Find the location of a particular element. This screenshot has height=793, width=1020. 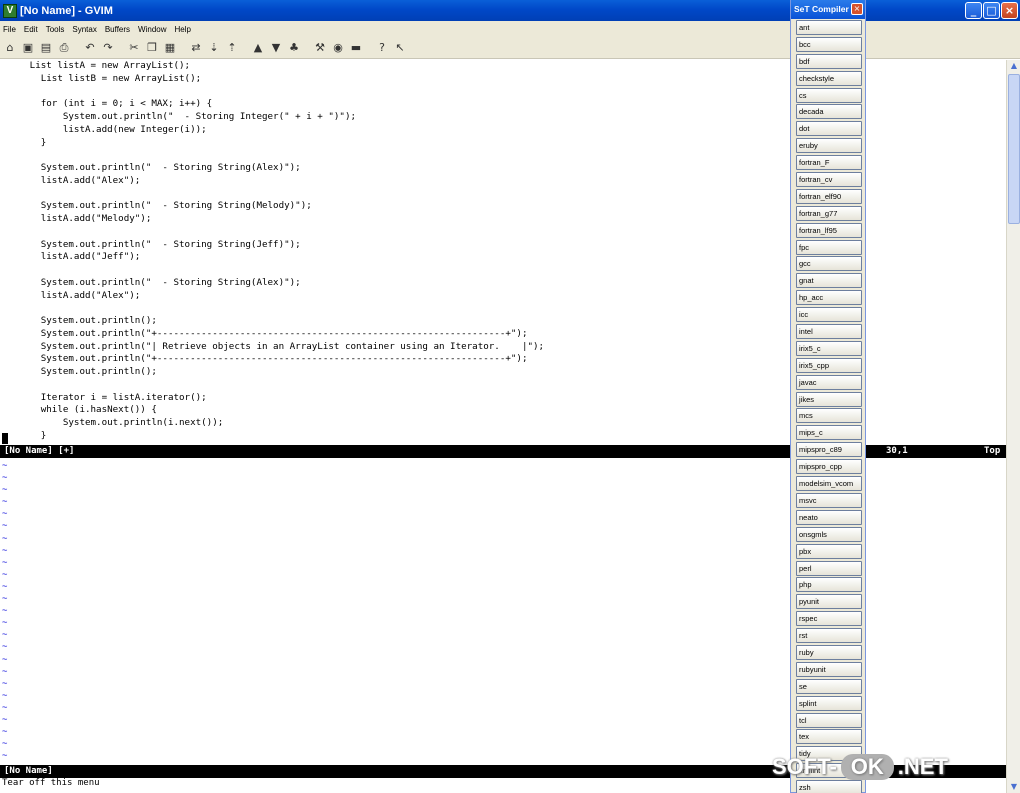

compiler-item-onsgmls: onsgmls is located at coordinates (829, 534).